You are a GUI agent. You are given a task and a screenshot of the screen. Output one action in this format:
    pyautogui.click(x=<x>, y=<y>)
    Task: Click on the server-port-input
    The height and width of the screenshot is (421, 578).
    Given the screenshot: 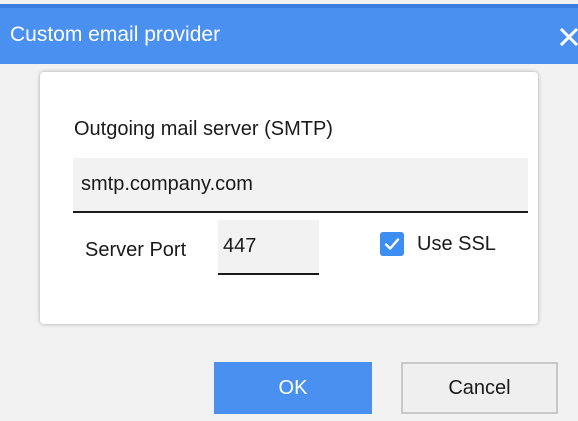 What is the action you would take?
    pyautogui.click(x=268, y=247)
    